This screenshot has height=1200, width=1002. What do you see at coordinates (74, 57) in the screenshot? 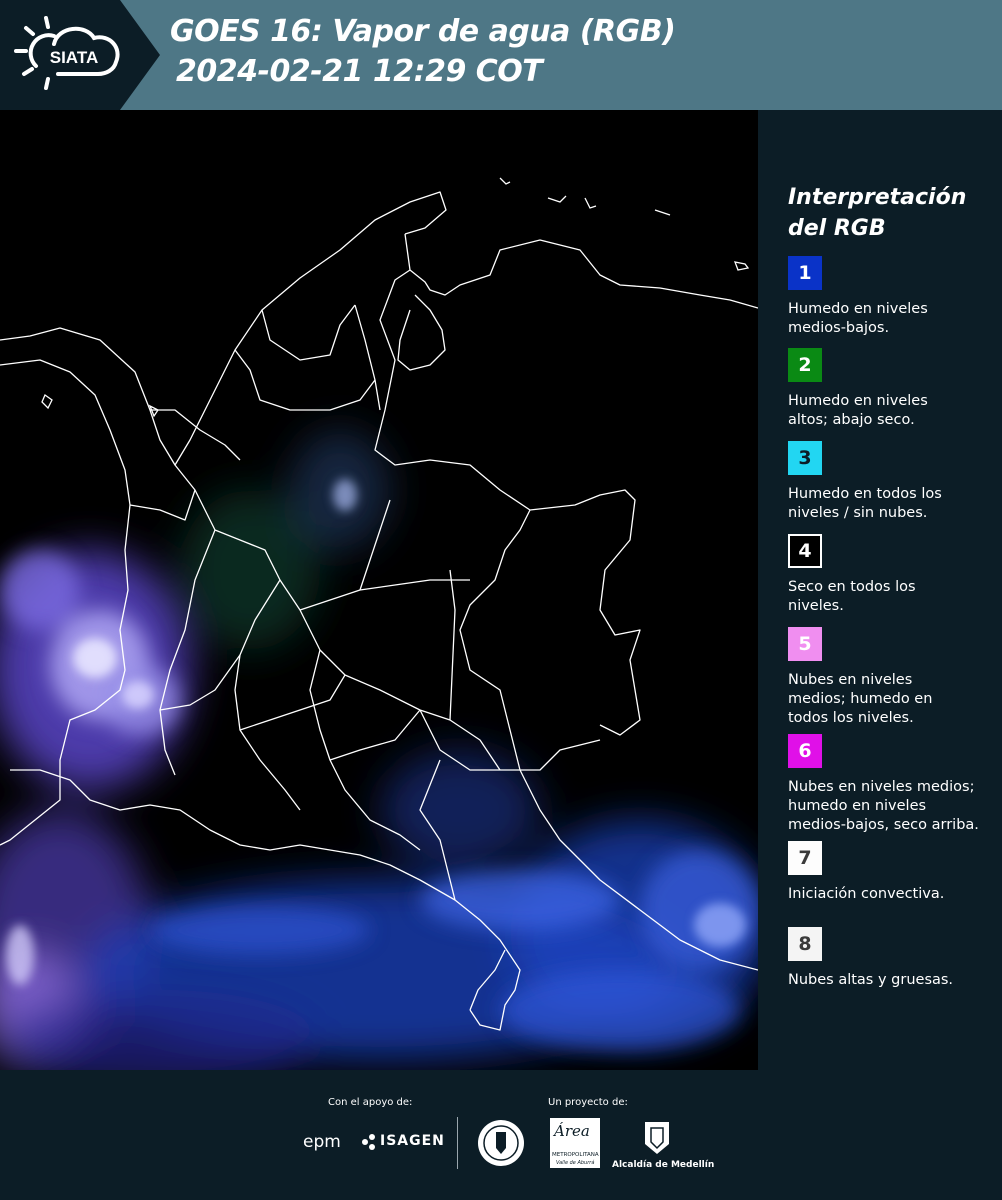
I see `logo-text: SIATA` at bounding box center [74, 57].